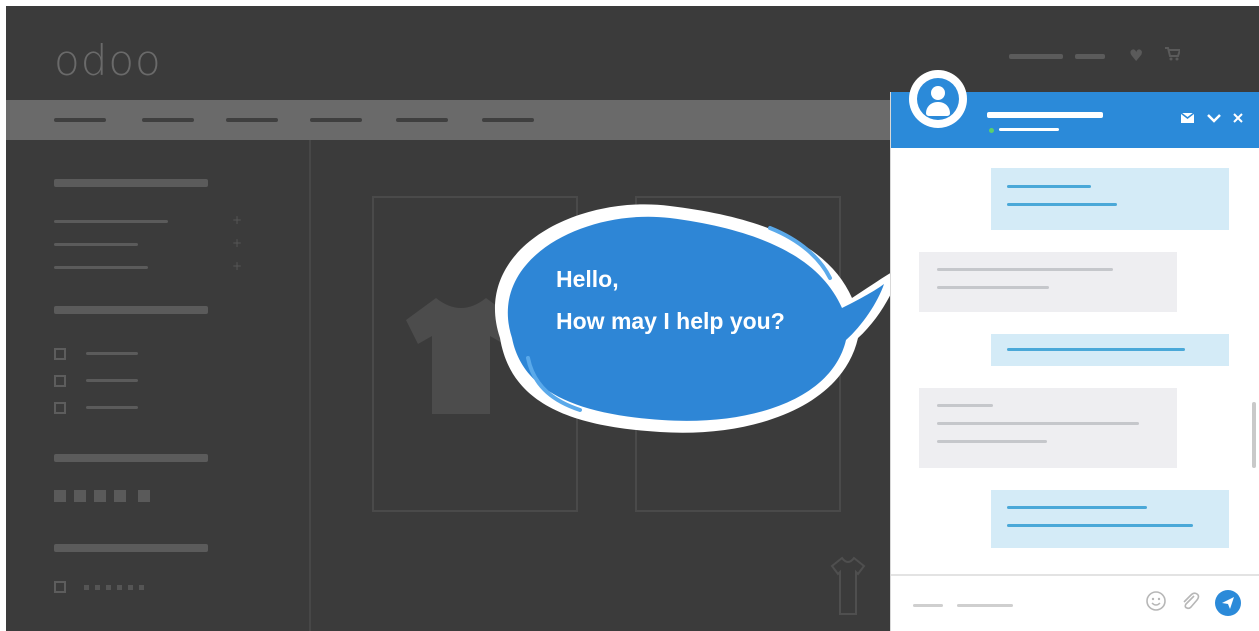  What do you see at coordinates (1254, 435) in the screenshot?
I see `chat-scrollbar` at bounding box center [1254, 435].